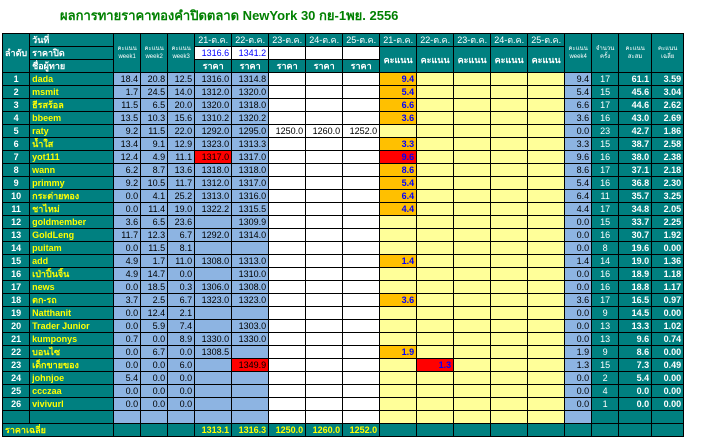 The image size is (707, 438). Describe the element at coordinates (250, 235) in the screenshot. I see `guess-price-cell: 1314.0` at that location.